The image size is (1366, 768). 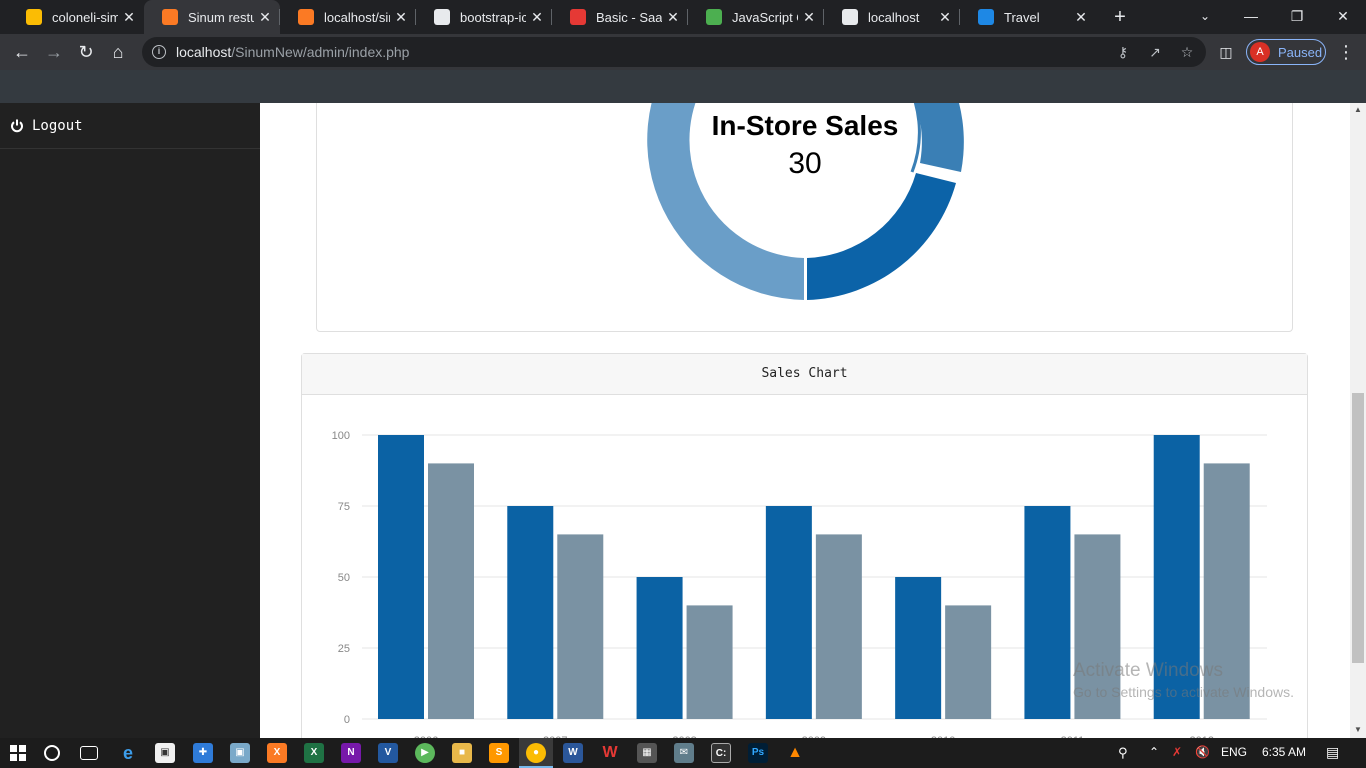 I want to click on tab-title: JavaScript Ob, so click(x=765, y=17).